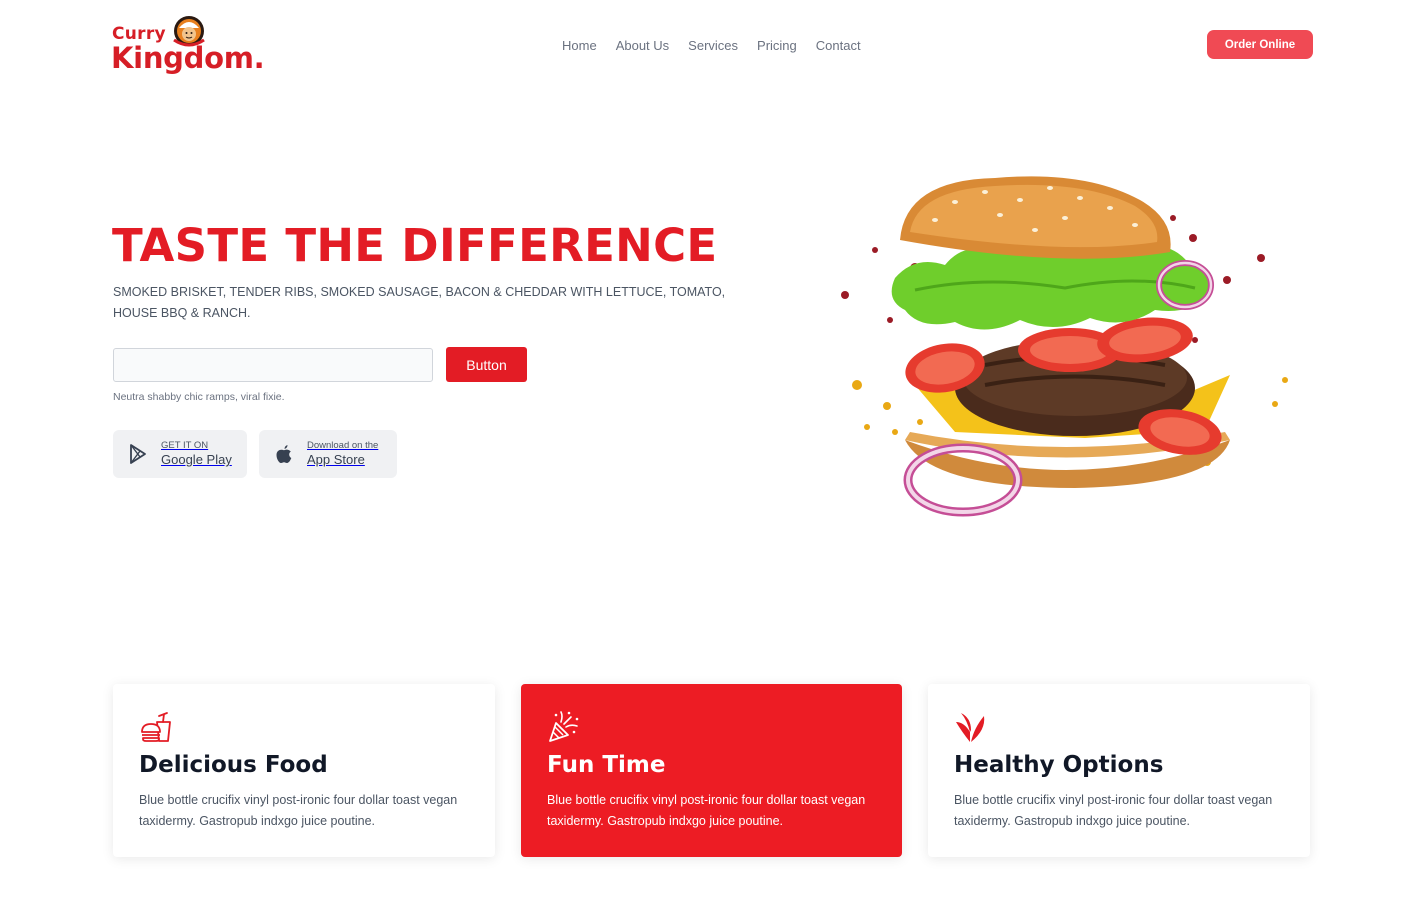 This screenshot has width=1421, height=899. Describe the element at coordinates (606, 765) in the screenshot. I see `feature-title: Fun Time` at that location.